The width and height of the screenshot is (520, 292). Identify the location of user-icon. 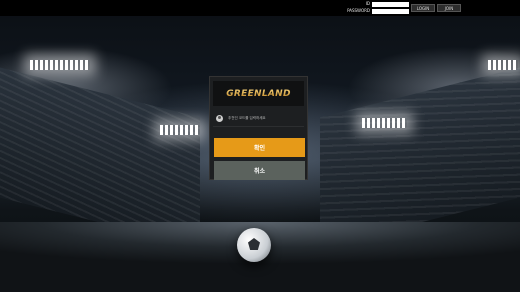
(219, 118).